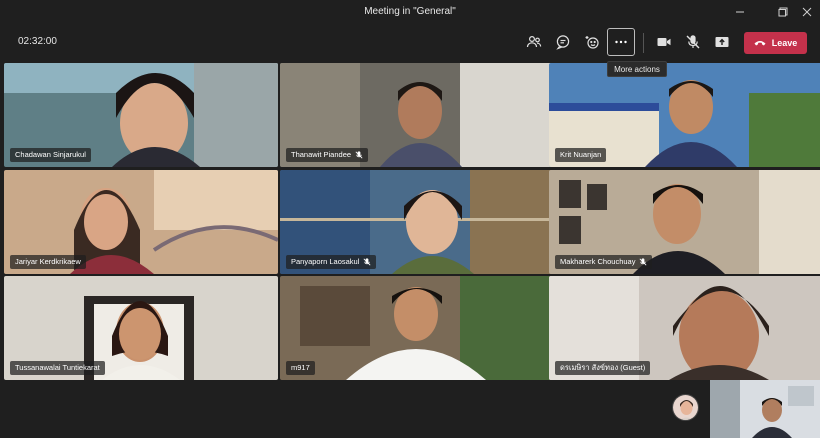  I want to click on participant-tile: Panyaporn Laosakul, so click(417, 222).